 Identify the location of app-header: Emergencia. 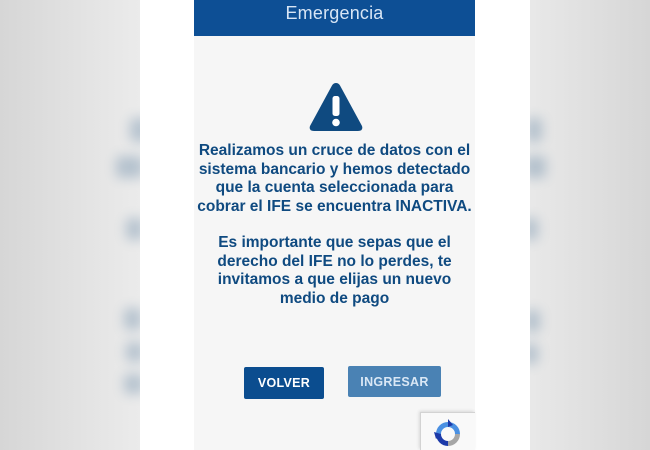
(334, 18).